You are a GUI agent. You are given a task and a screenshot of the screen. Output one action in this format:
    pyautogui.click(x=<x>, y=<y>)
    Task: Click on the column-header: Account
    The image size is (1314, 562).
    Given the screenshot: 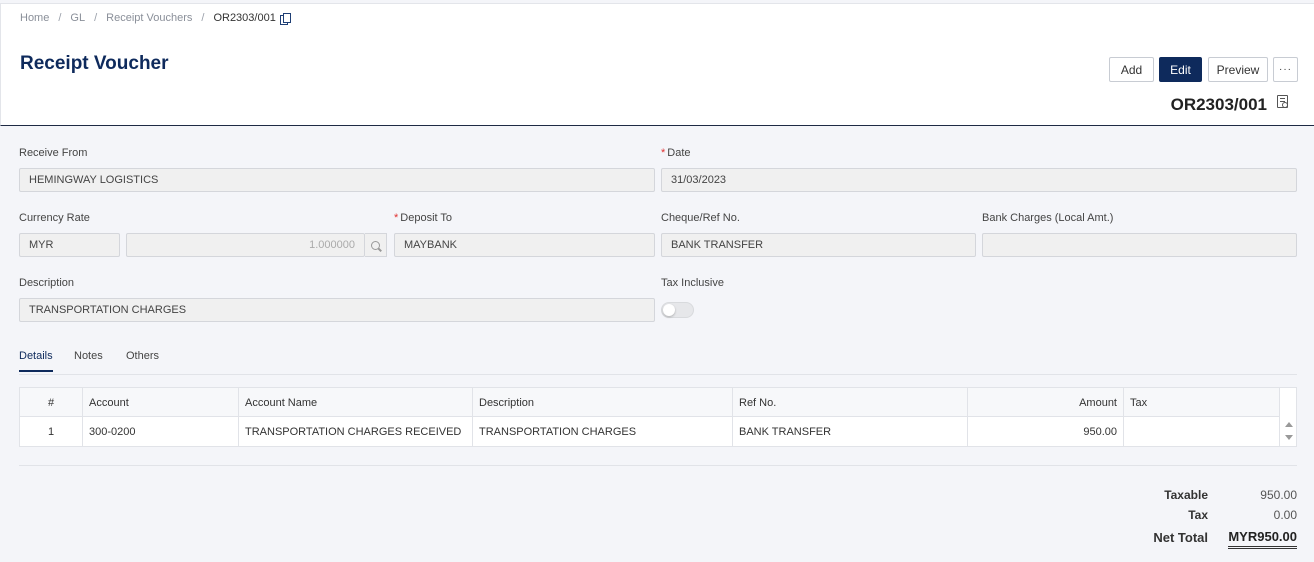 What is the action you would take?
    pyautogui.click(x=161, y=402)
    